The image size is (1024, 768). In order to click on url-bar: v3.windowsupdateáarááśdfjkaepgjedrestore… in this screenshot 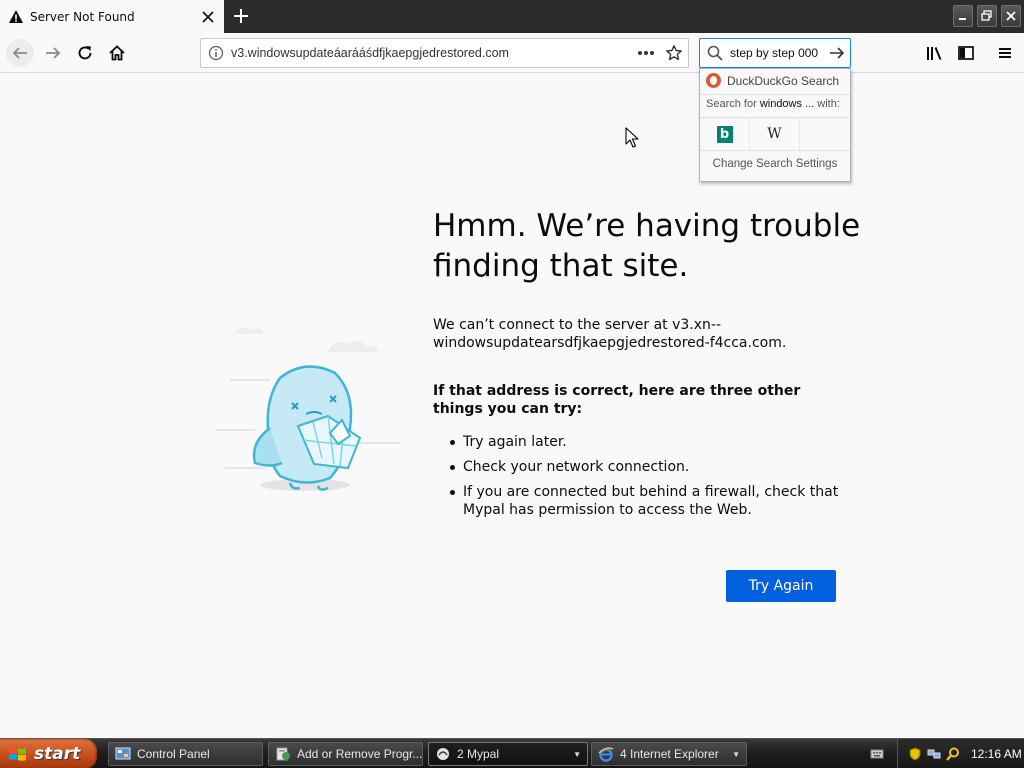, I will do `click(444, 53)`.